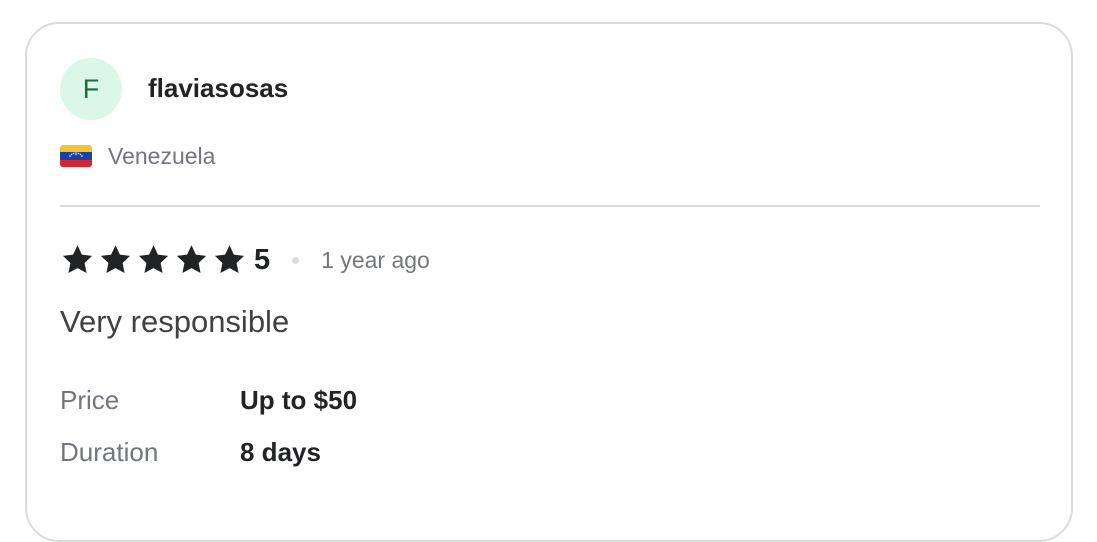  Describe the element at coordinates (90, 399) in the screenshot. I see `price-label: Price` at that location.